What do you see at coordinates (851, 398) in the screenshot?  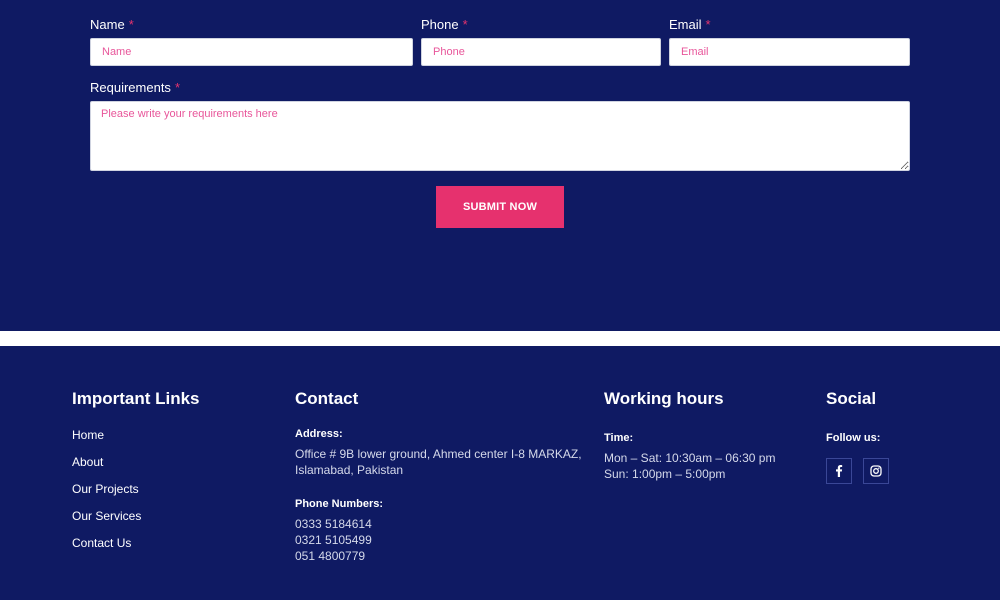 I see `social-title: Social` at bounding box center [851, 398].